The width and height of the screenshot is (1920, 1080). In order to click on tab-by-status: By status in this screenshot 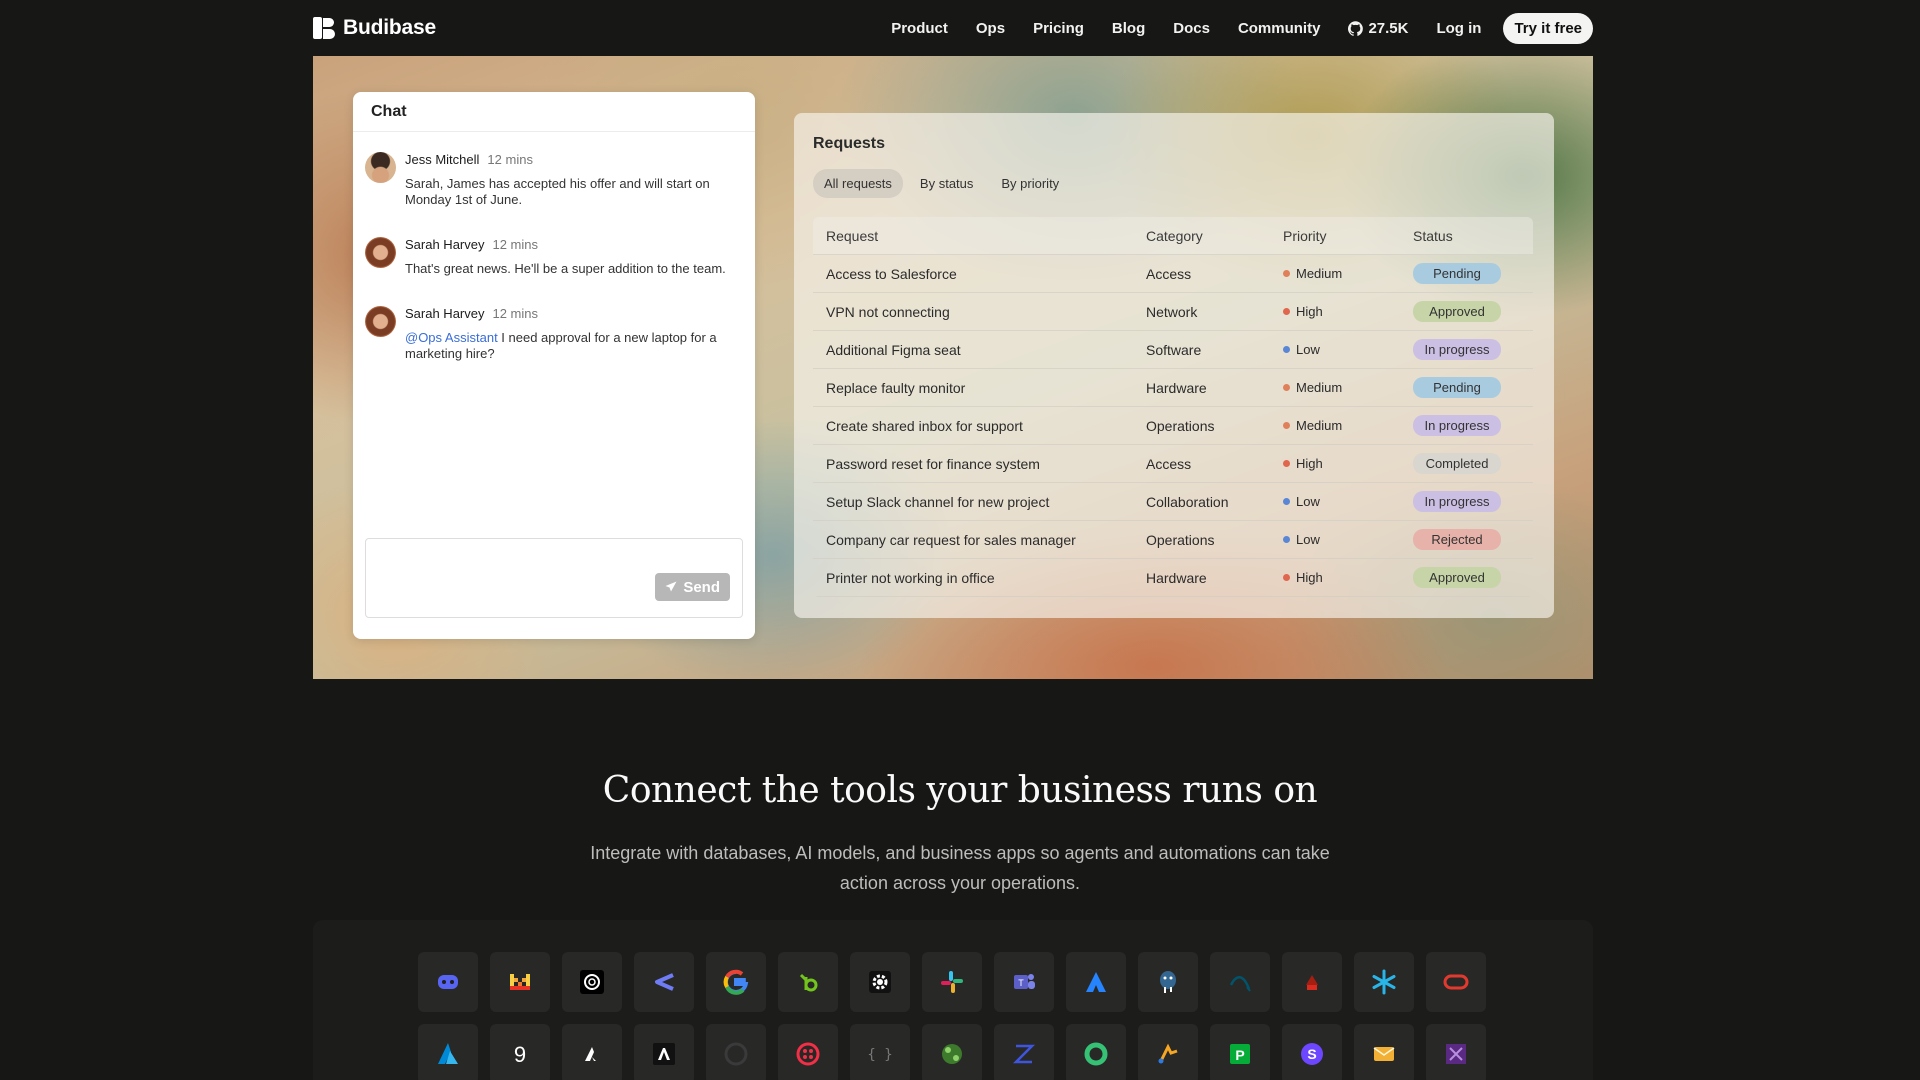, I will do `click(946, 183)`.